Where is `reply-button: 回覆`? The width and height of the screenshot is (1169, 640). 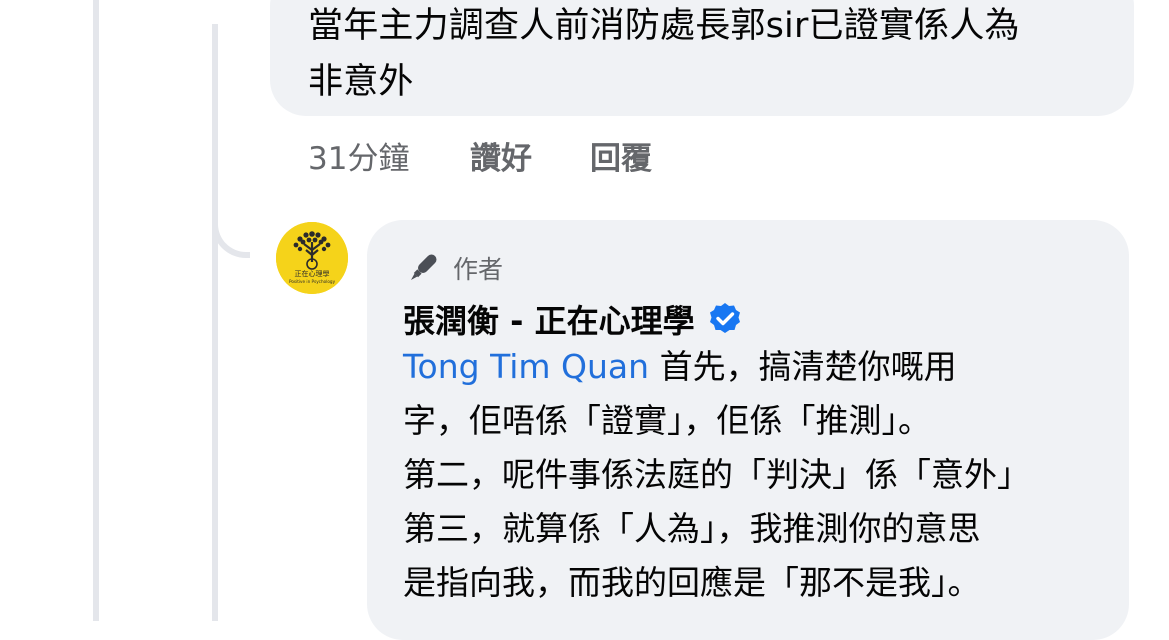
reply-button: 回覆 is located at coordinates (621, 155).